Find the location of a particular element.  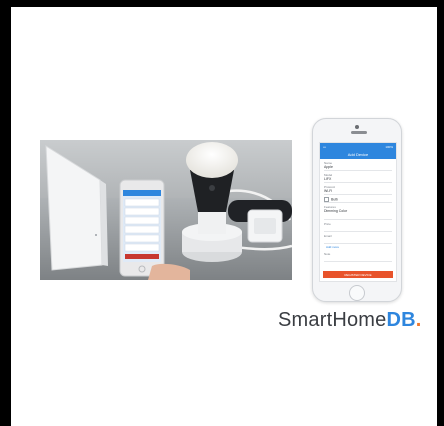

status-battery: 100% is located at coordinates (389, 146).